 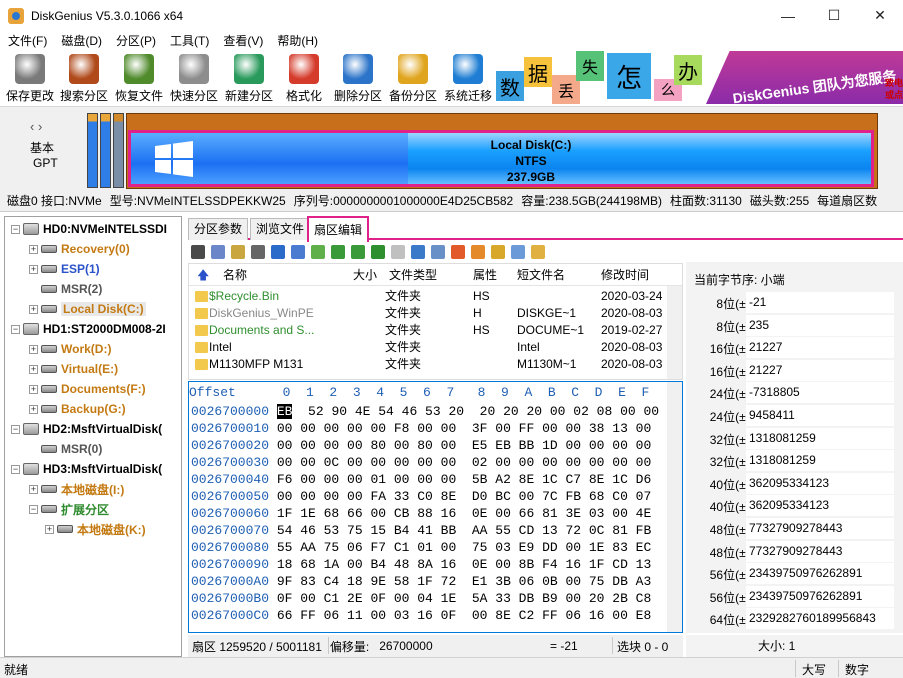 What do you see at coordinates (238, 251) in the screenshot?
I see `paste-icon` at bounding box center [238, 251].